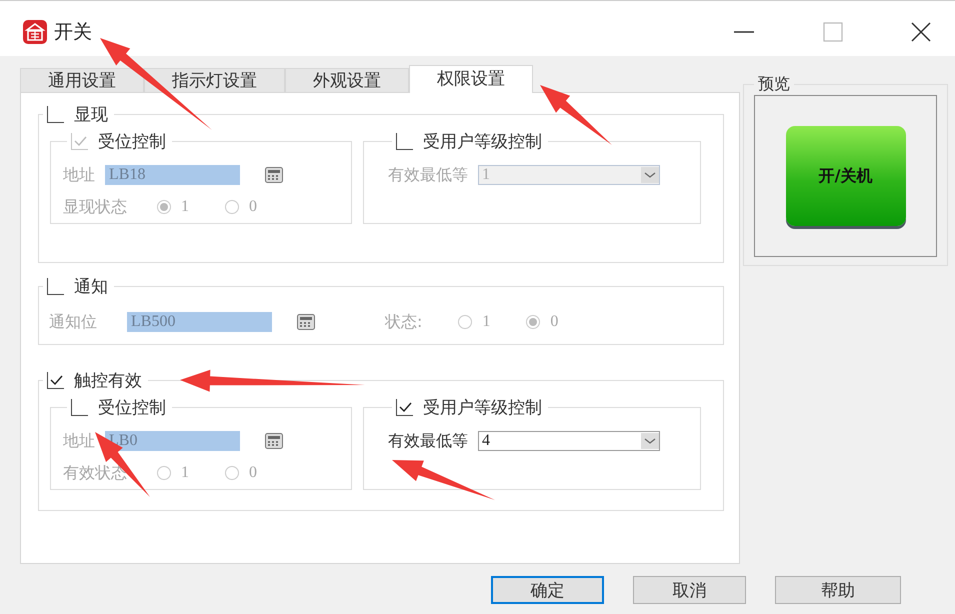  I want to click on window-title: 开关, so click(73, 32).